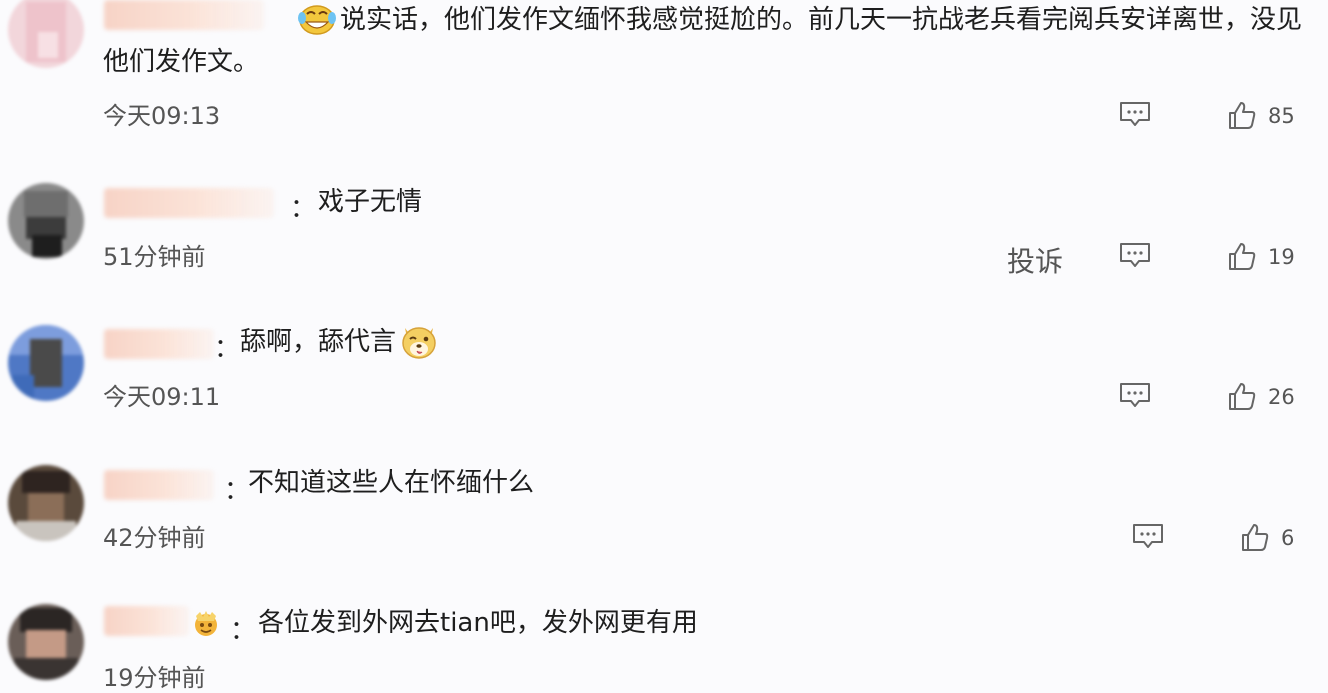 This screenshot has width=1328, height=693. Describe the element at coordinates (478, 623) in the screenshot. I see `comment-text: 各位发到外网去tian吧，发外网更有用` at that location.